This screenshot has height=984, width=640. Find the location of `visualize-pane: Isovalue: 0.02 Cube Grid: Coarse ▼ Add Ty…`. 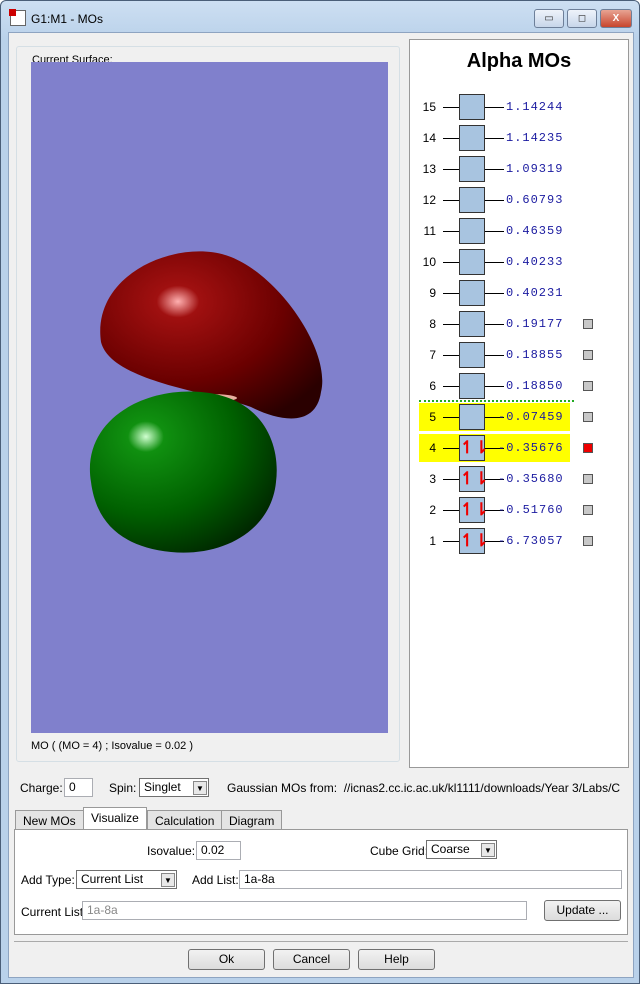

visualize-pane: Isovalue: 0.02 Cube Grid: Coarse ▼ Add Ty… is located at coordinates (321, 882).